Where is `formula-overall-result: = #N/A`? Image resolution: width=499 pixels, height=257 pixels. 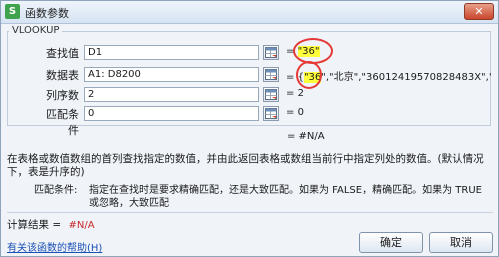
formula-overall-result: = #N/A is located at coordinates (306, 136).